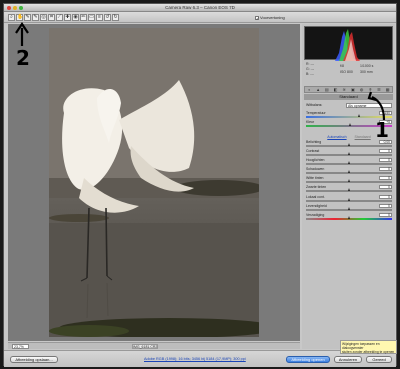 The image size is (400, 369). I want to click on annotation-number-1: 1, so click(382, 130).